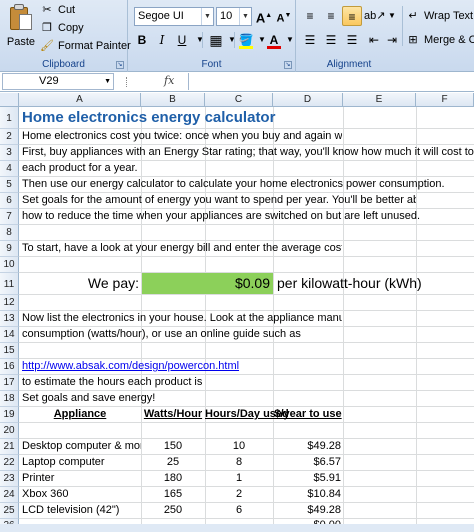 Image resolution: width=474 pixels, height=532 pixels. Describe the element at coordinates (324, 510) in the screenshot. I see `cost-value: $49.28` at that location.